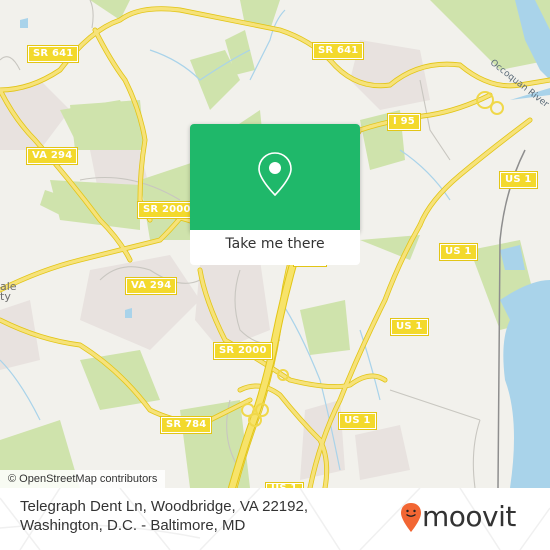  What do you see at coordinates (274, 237) in the screenshot?
I see `popup-pointer` at bounding box center [274, 237].